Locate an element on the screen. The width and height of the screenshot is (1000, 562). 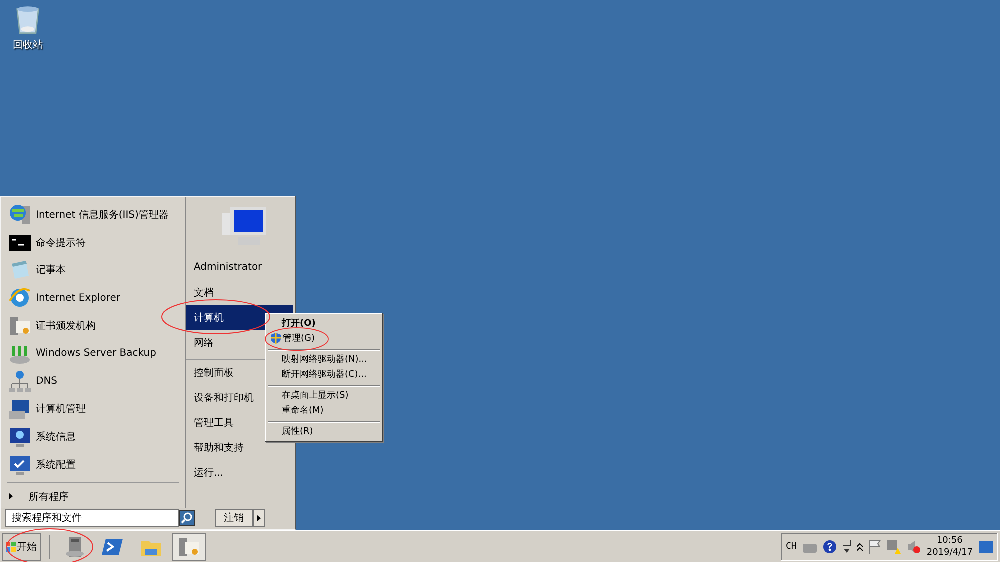
program-item: Windows Server Backup is located at coordinates (93, 354).